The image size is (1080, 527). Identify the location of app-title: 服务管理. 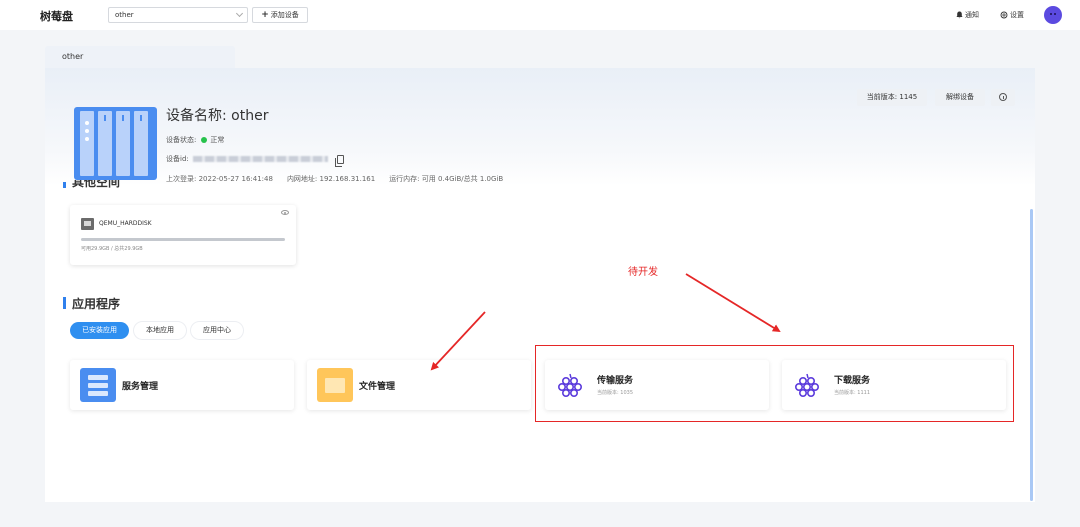
(140, 387).